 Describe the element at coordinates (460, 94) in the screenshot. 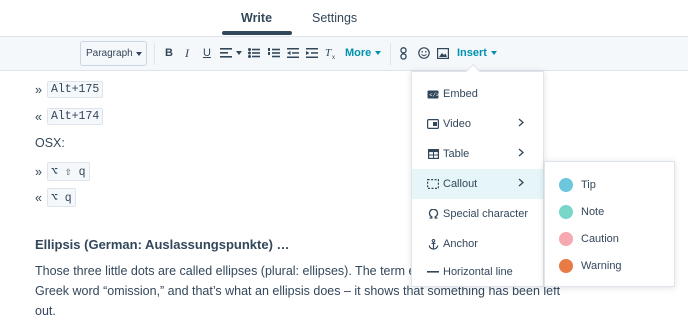

I see `menu-item-label: Embed` at that location.